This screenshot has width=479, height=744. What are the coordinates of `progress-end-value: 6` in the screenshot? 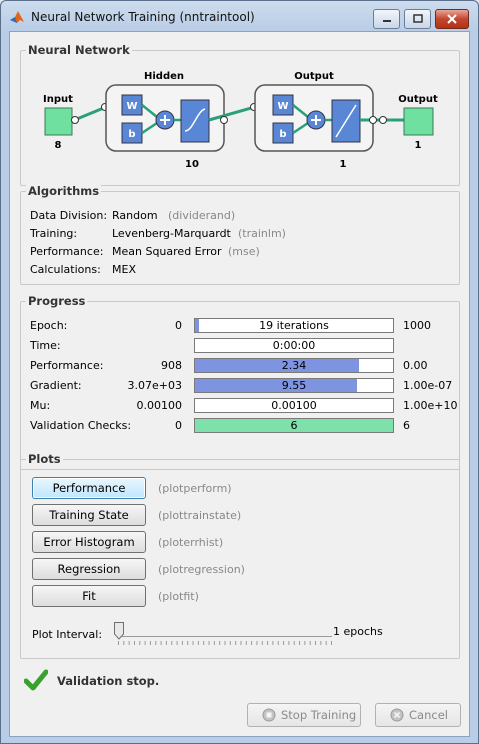 It's located at (406, 425).